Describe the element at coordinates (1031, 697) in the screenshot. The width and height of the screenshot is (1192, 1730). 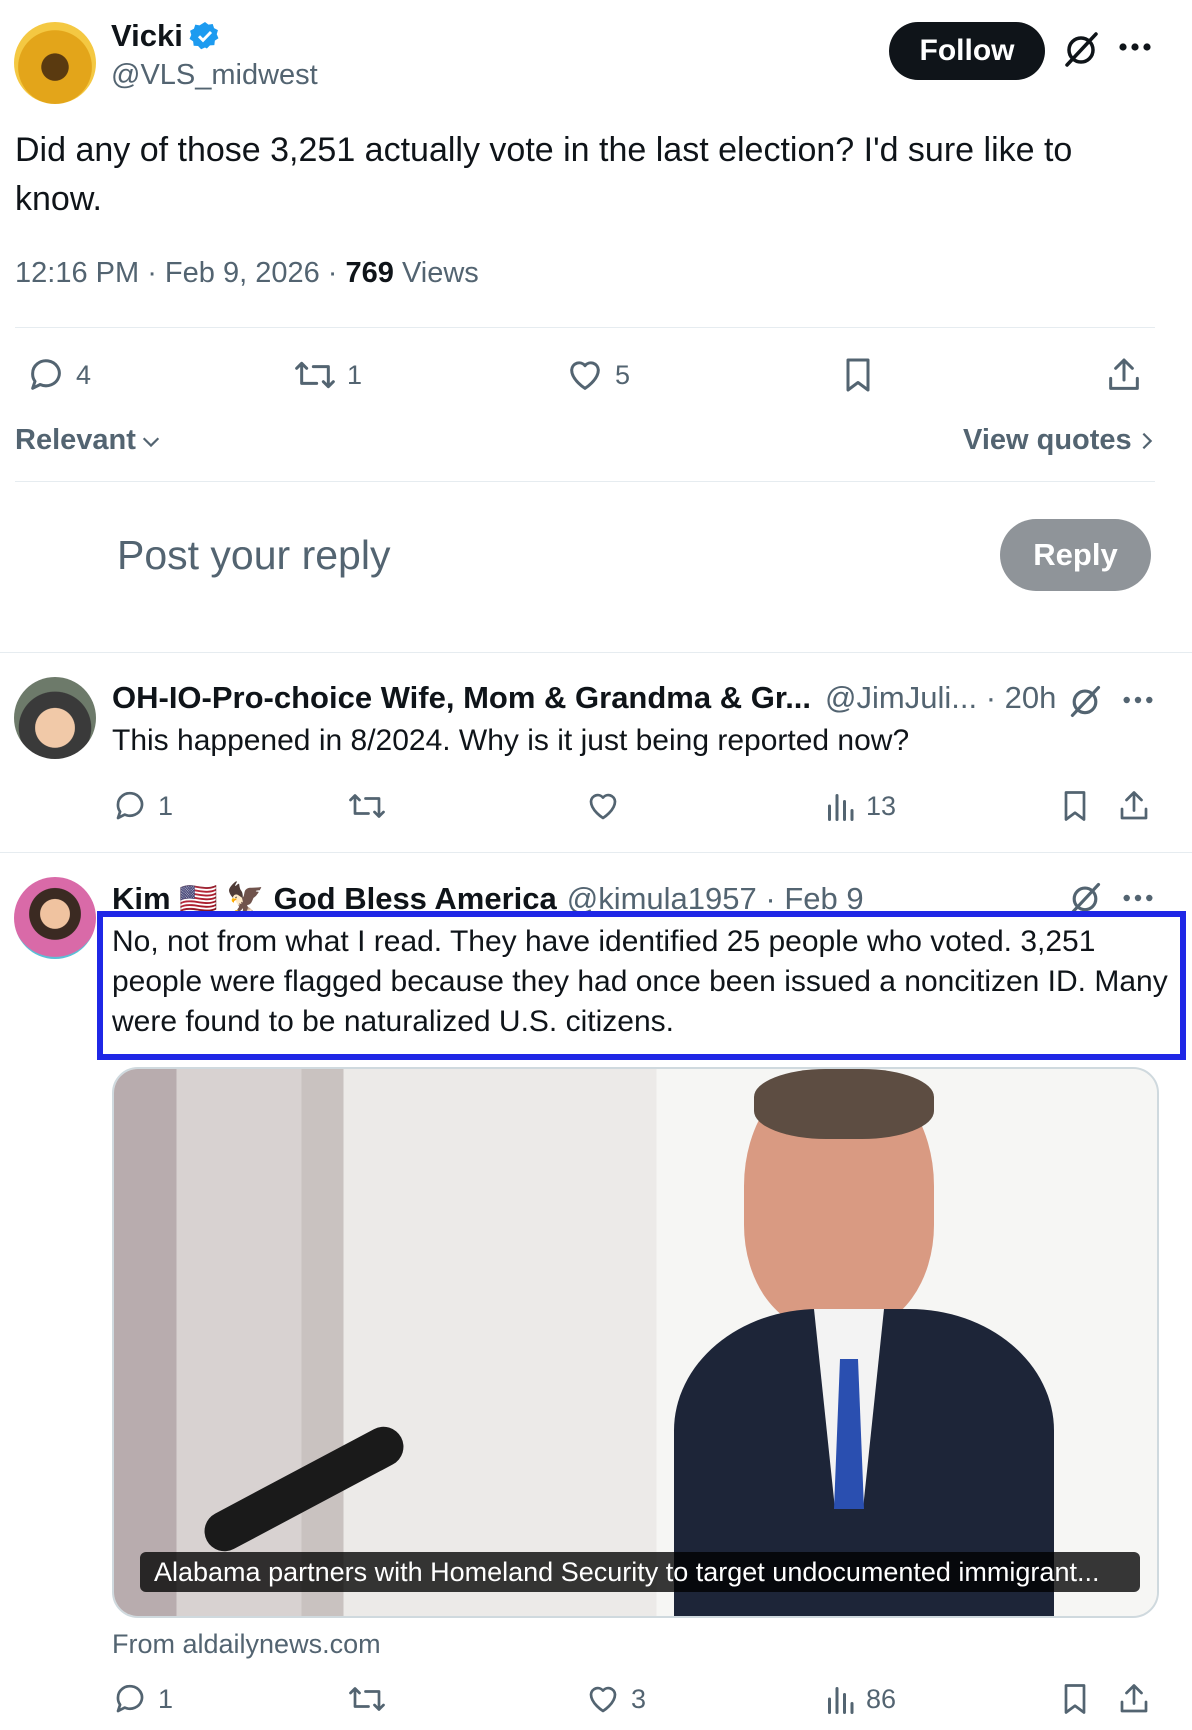
I see `reply-time: 20h` at that location.